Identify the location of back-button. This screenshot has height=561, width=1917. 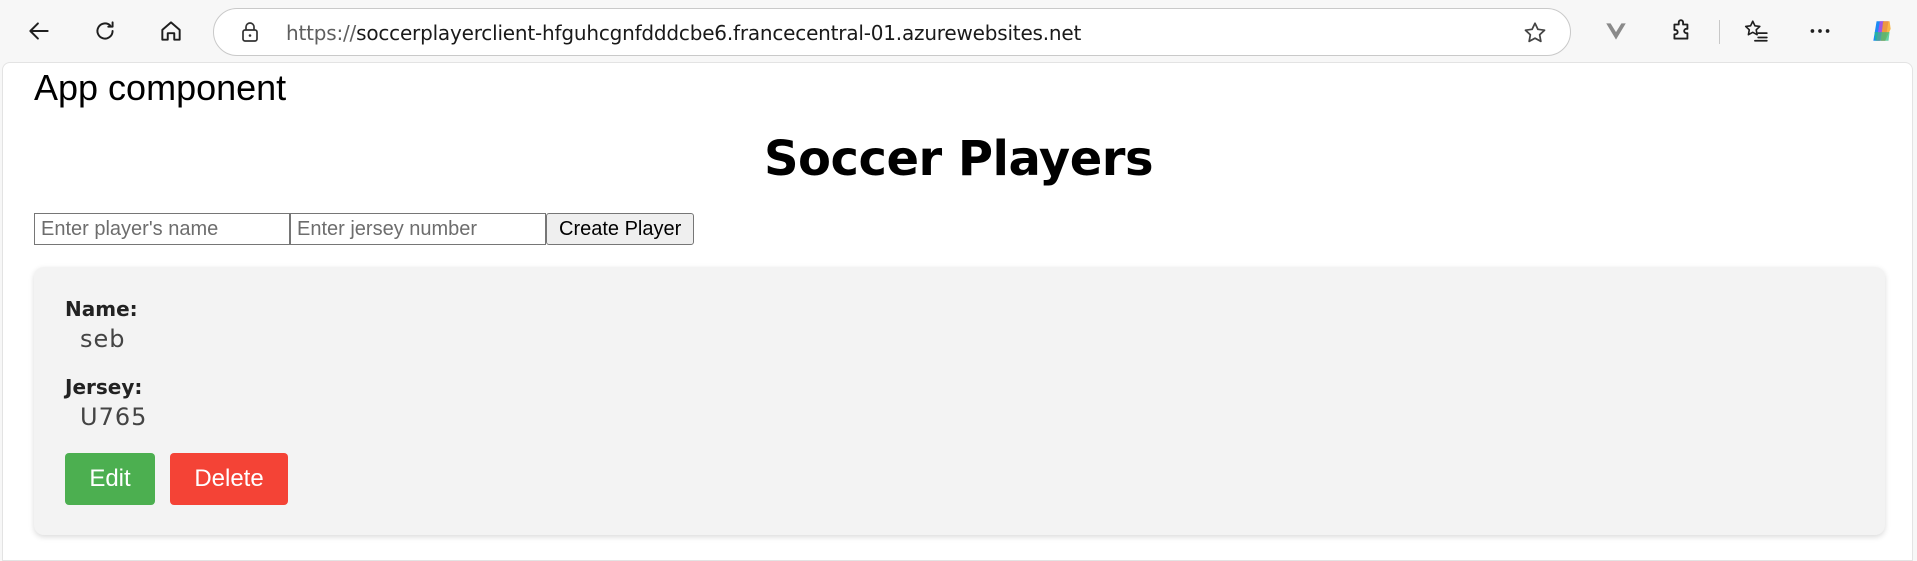
(39, 31).